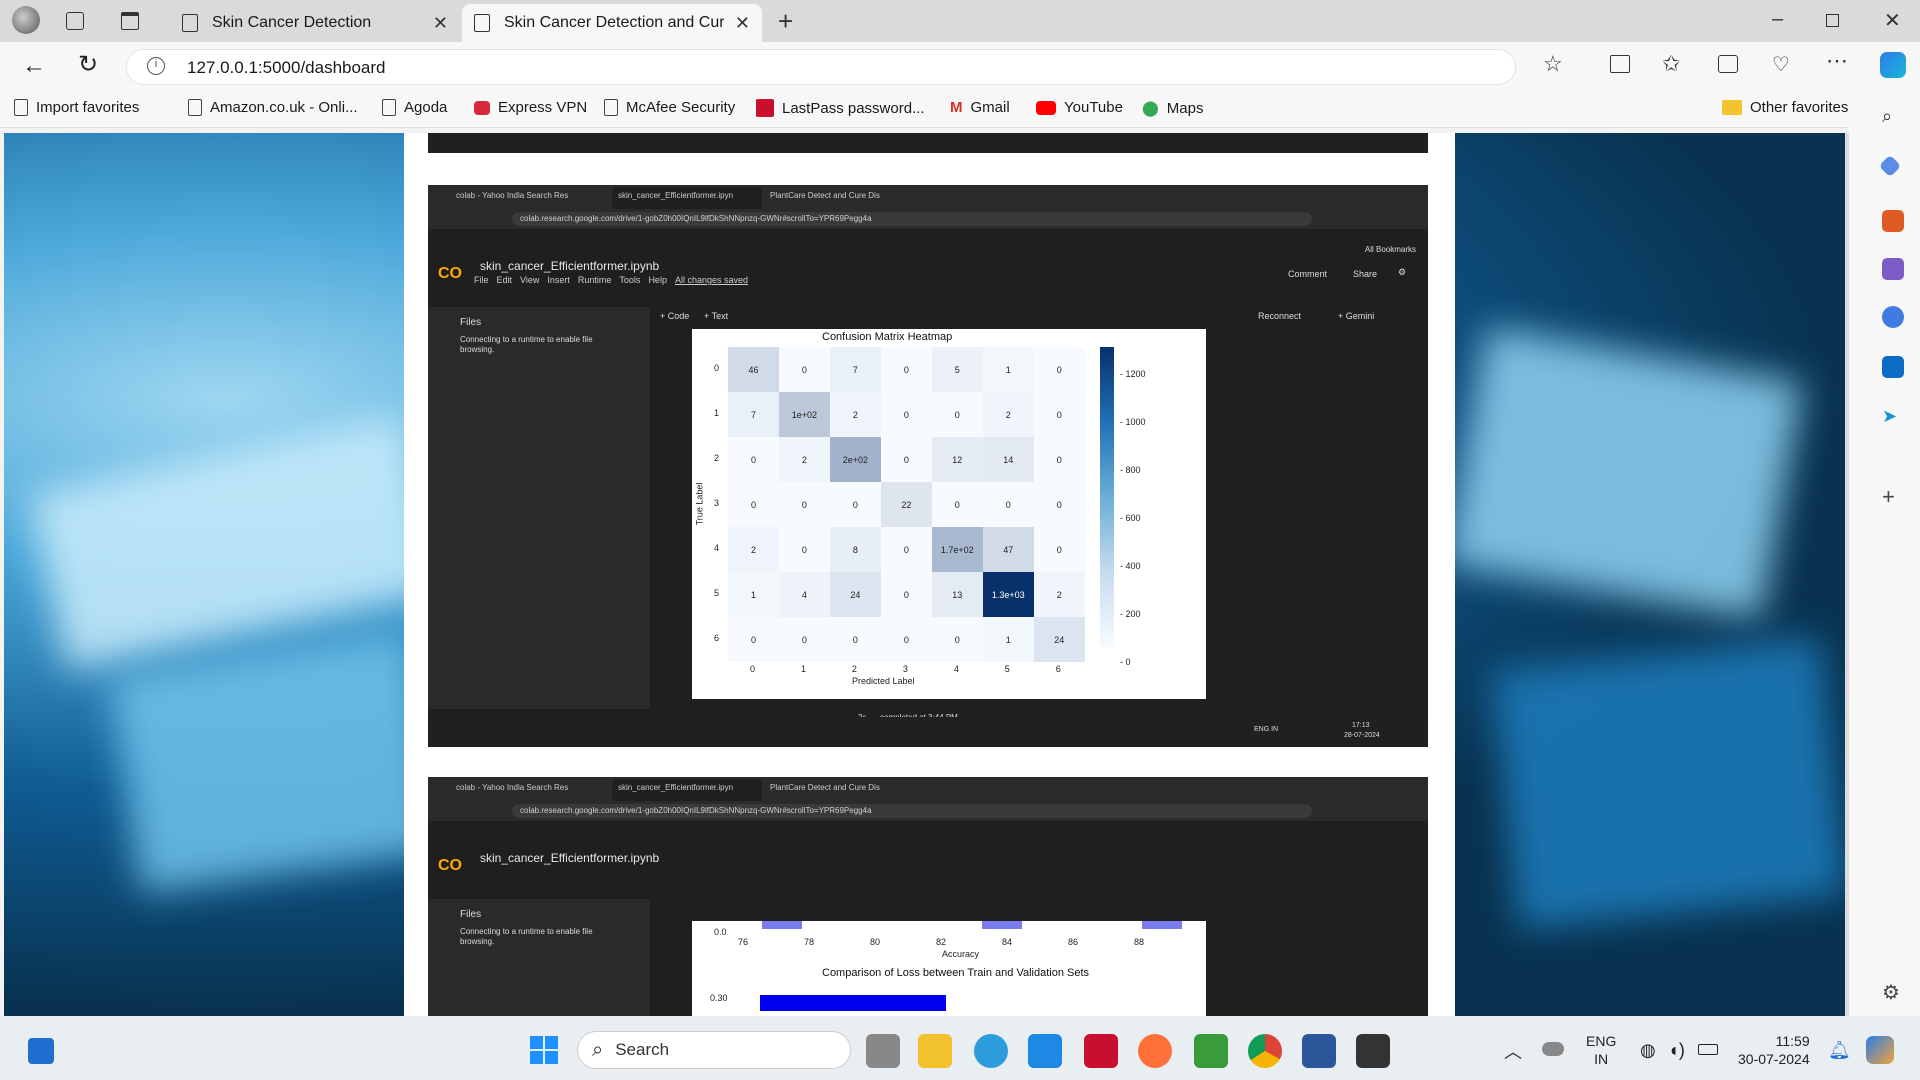 This screenshot has height=1080, width=1920. Describe the element at coordinates (957, 594) in the screenshot. I see `heatmap-cell: 13` at that location.